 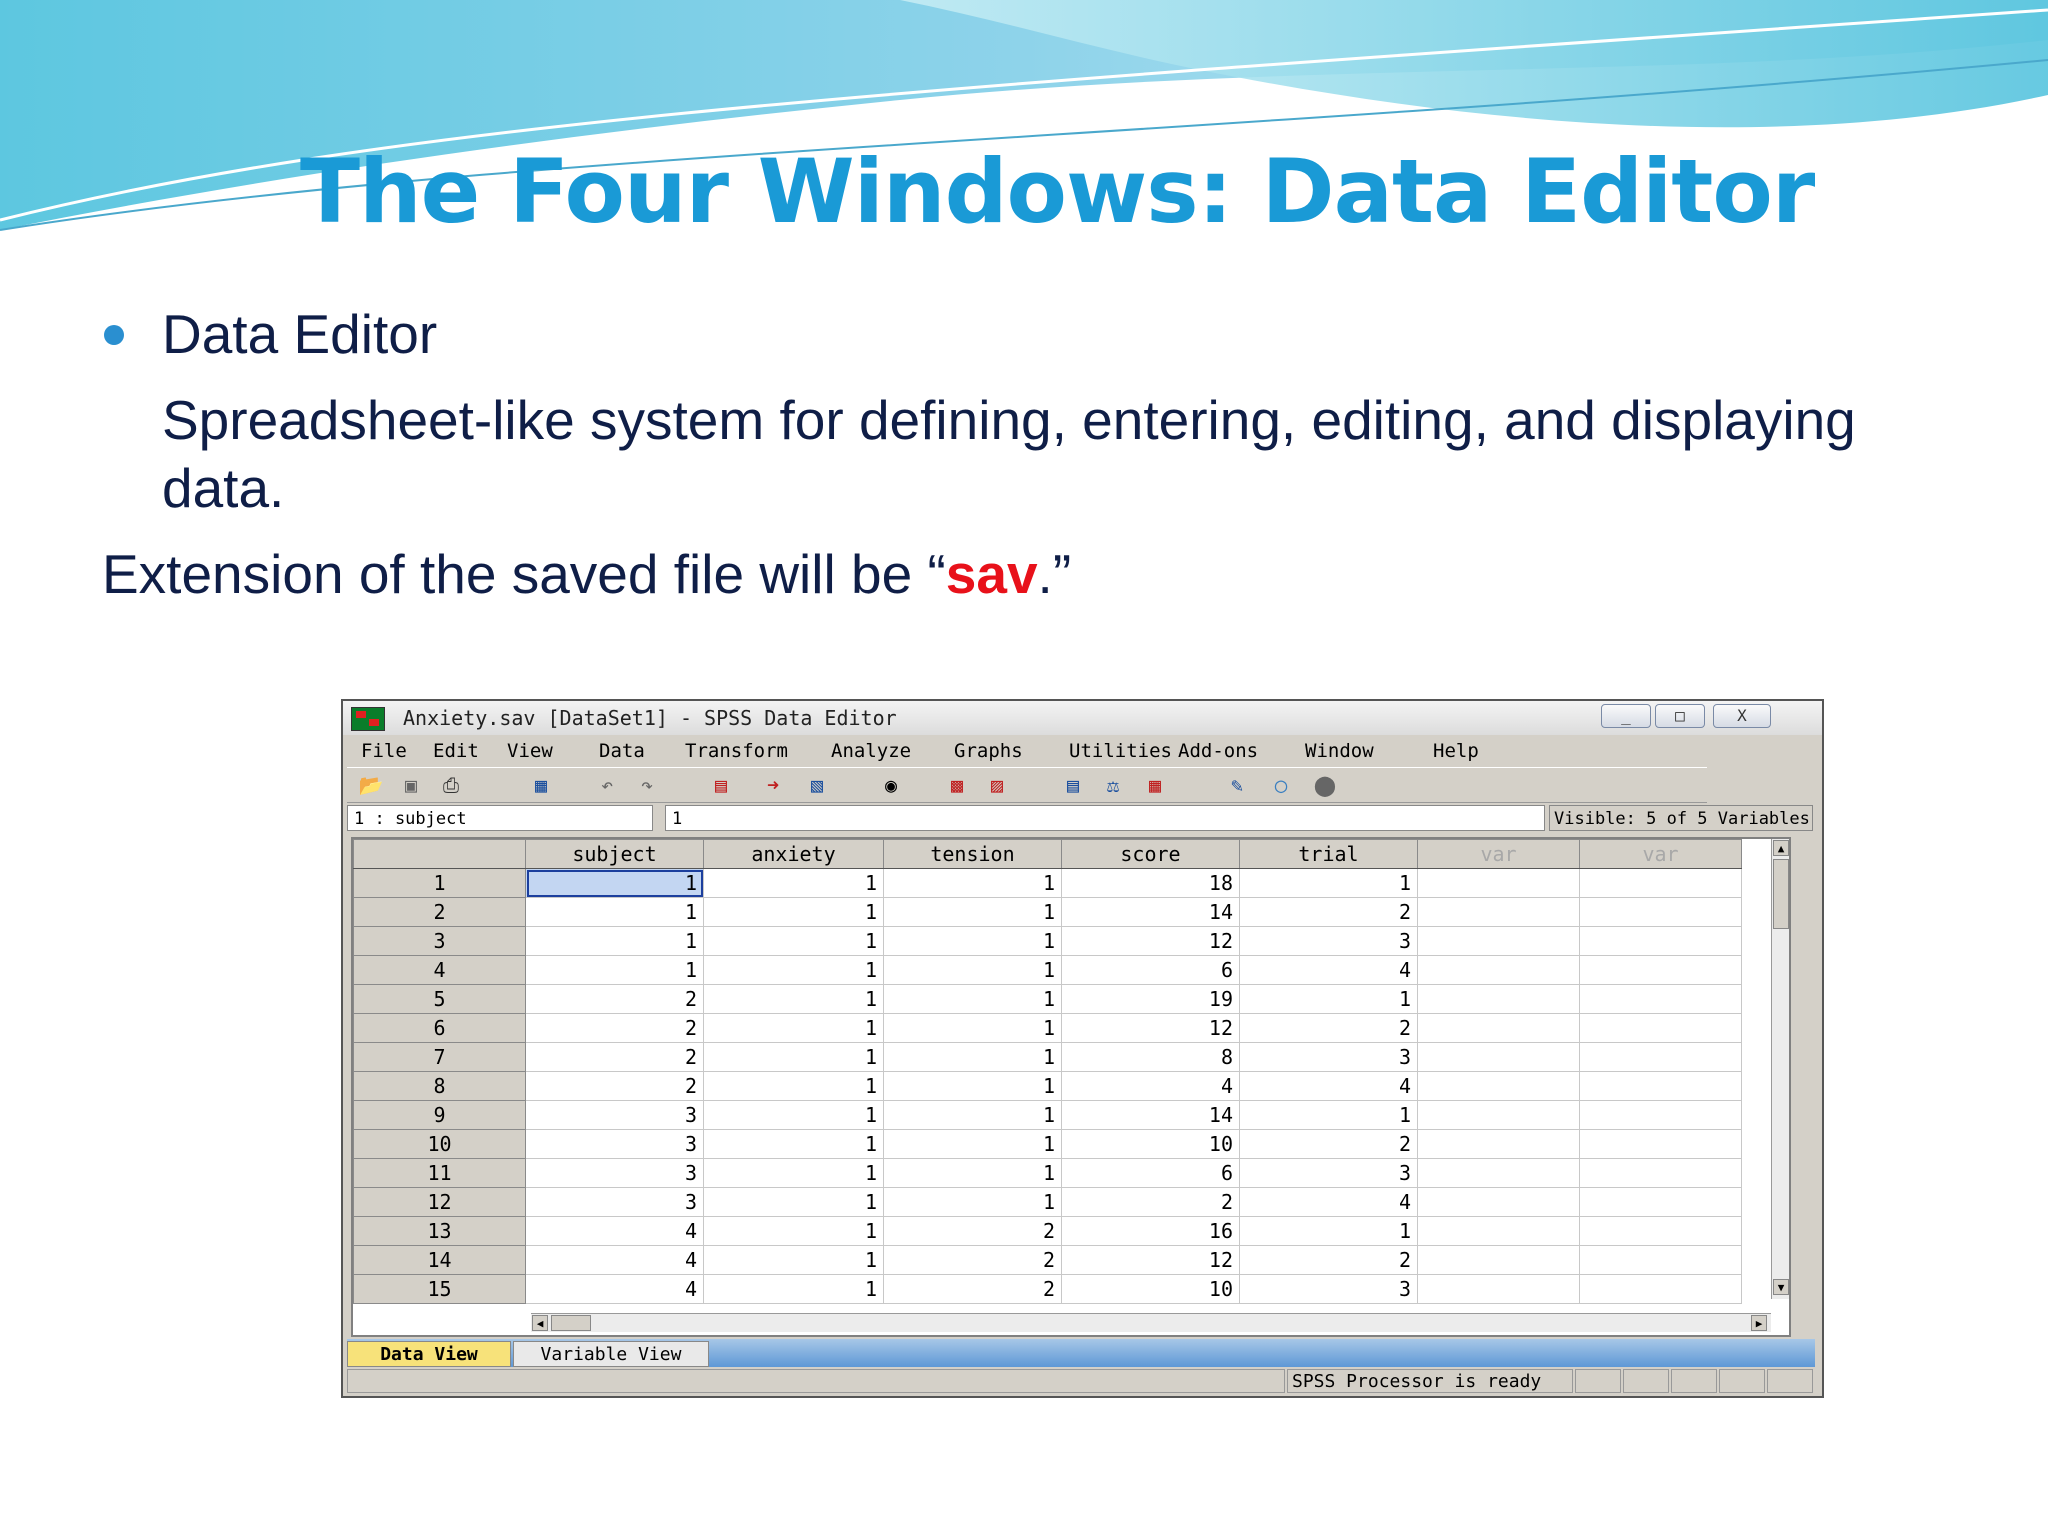 What do you see at coordinates (439, 883) in the screenshot?
I see `row-number: 1` at bounding box center [439, 883].